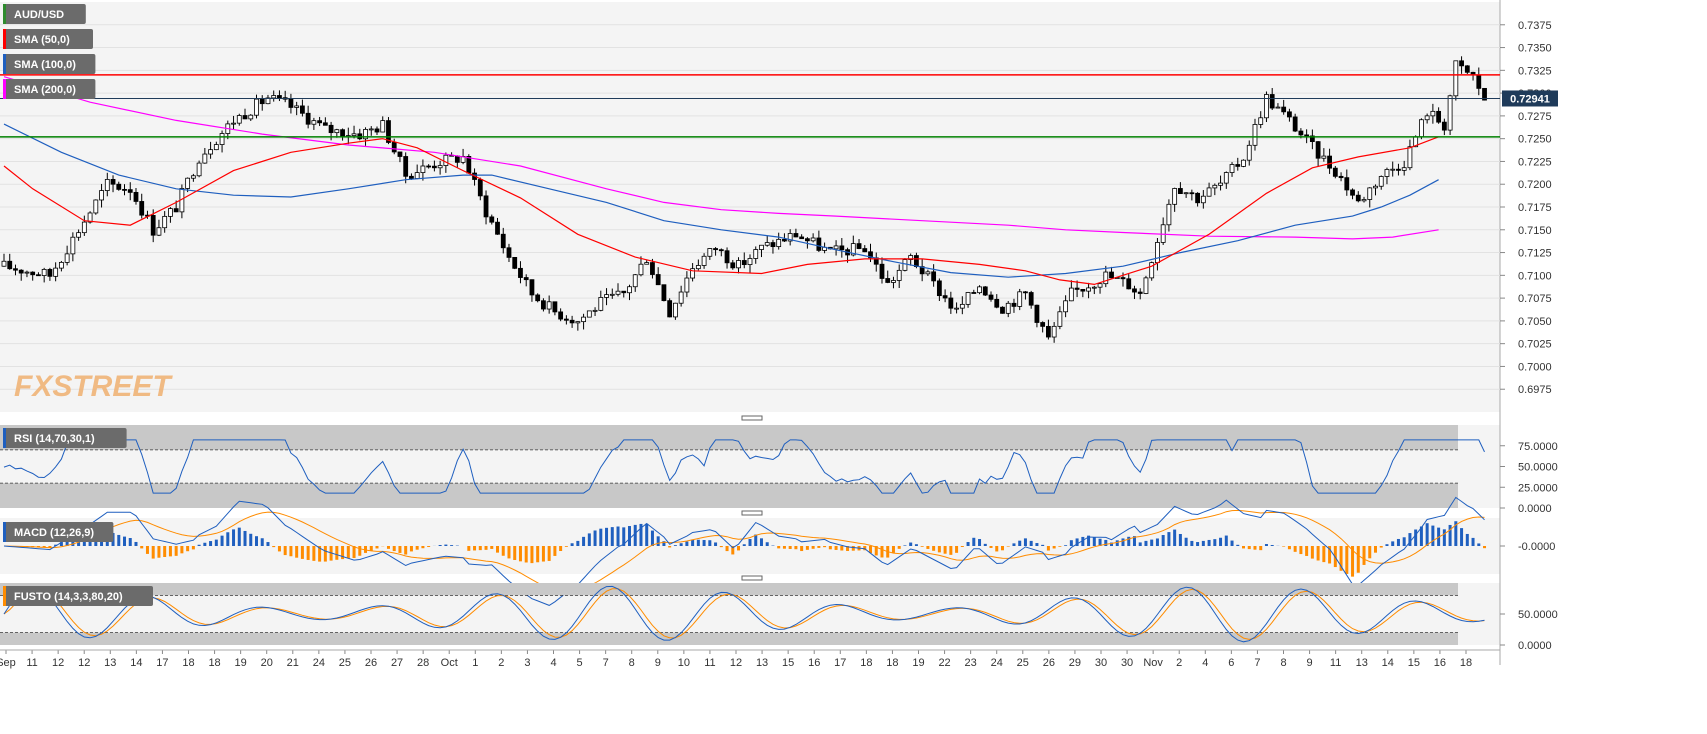 Image resolution: width=1707 pixels, height=734 pixels. I want to click on price-tick-label: 0.7050, so click(1535, 322).